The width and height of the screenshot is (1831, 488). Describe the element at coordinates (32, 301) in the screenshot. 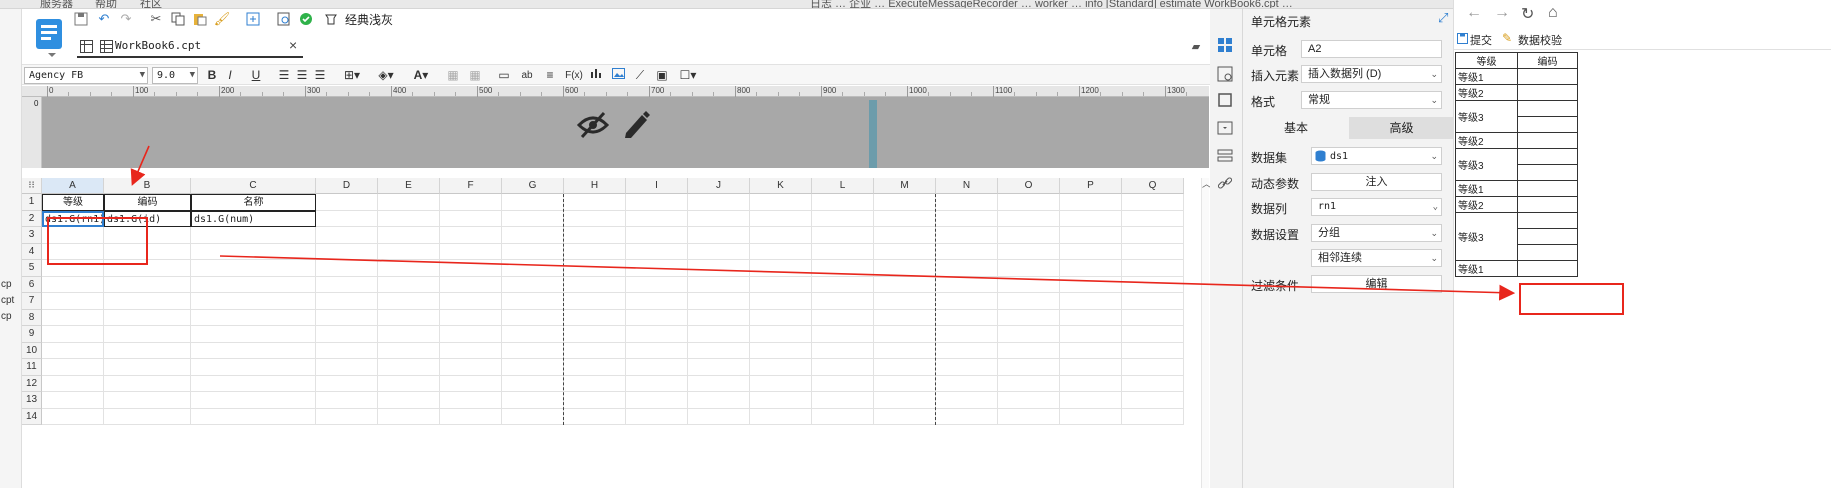

I see `row-header: 7` at that location.